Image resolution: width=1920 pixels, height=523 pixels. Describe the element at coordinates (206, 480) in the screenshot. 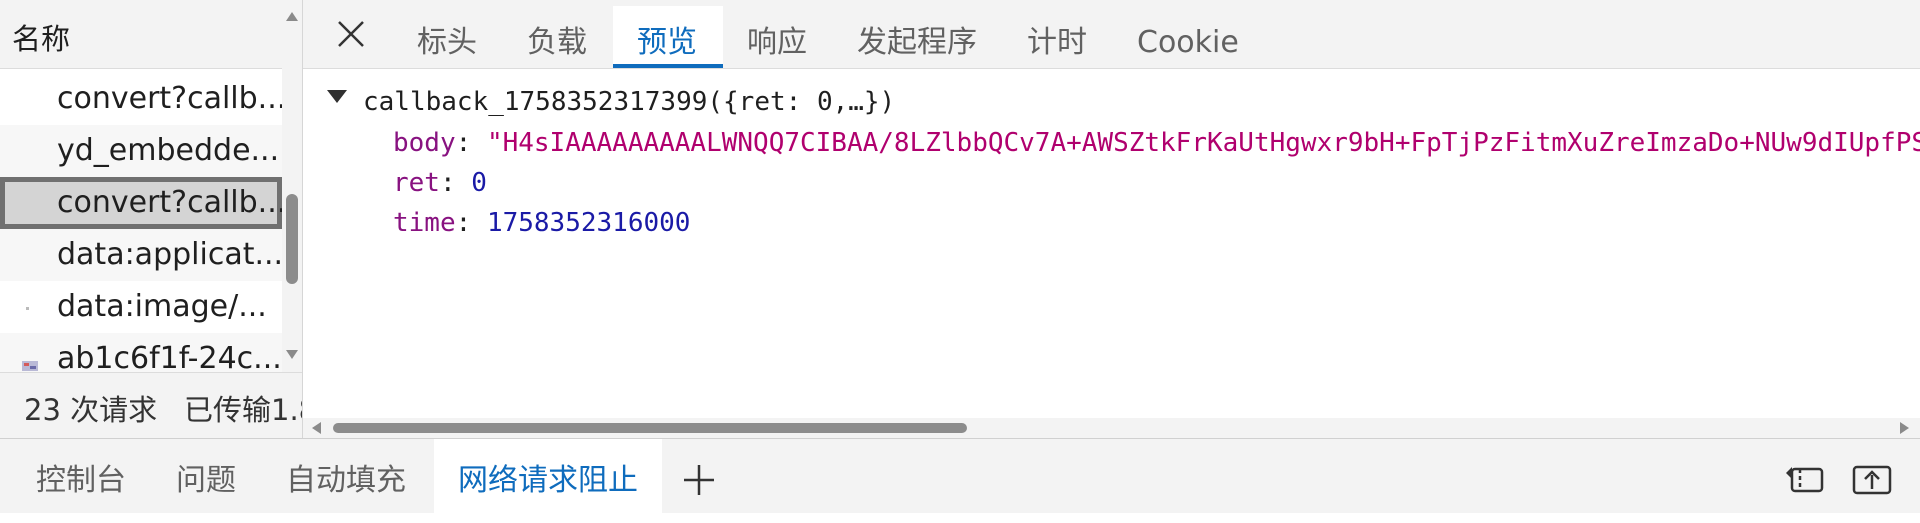

I see `tab-label: 问题` at that location.